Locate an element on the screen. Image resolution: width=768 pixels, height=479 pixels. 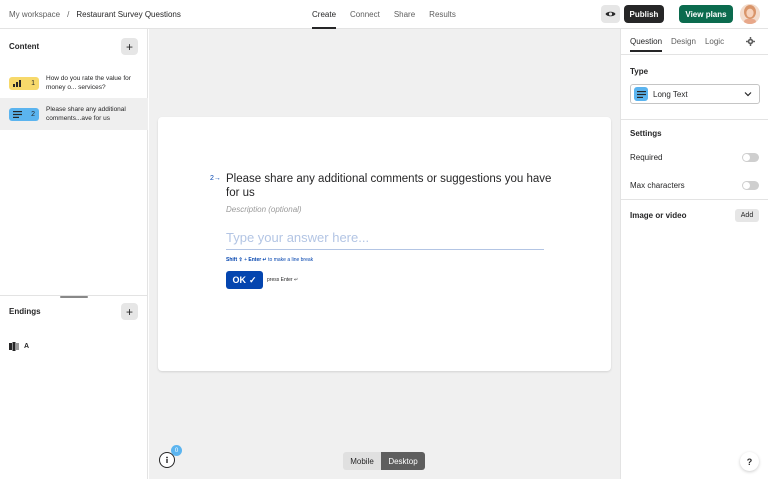
ok-button: OK ✓ is located at coordinates (244, 280).